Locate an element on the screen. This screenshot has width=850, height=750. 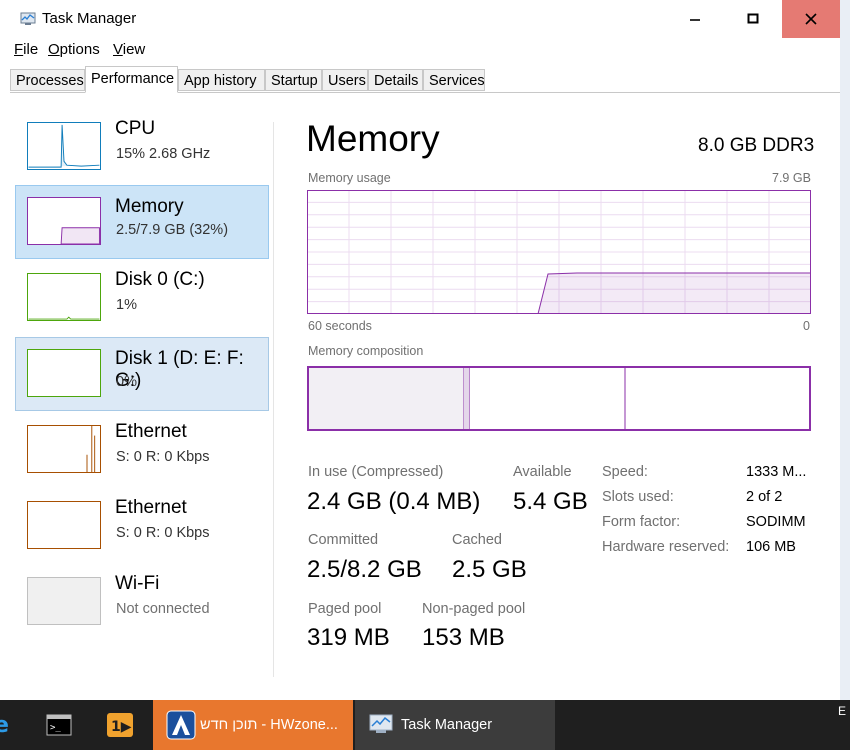
tray-language-indicator: E is located at coordinates (842, 711).